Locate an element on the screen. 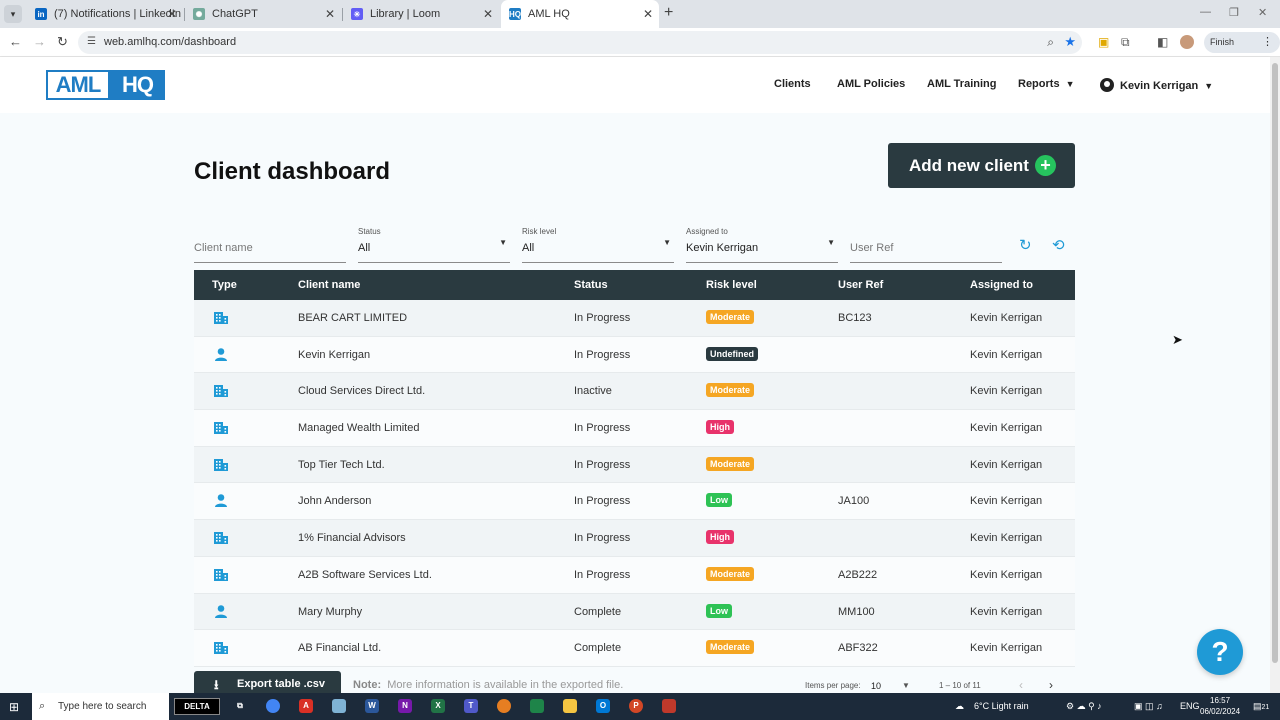 Image resolution: width=1280 pixels, height=720 pixels. next-page-icon: › is located at coordinates (1051, 685).